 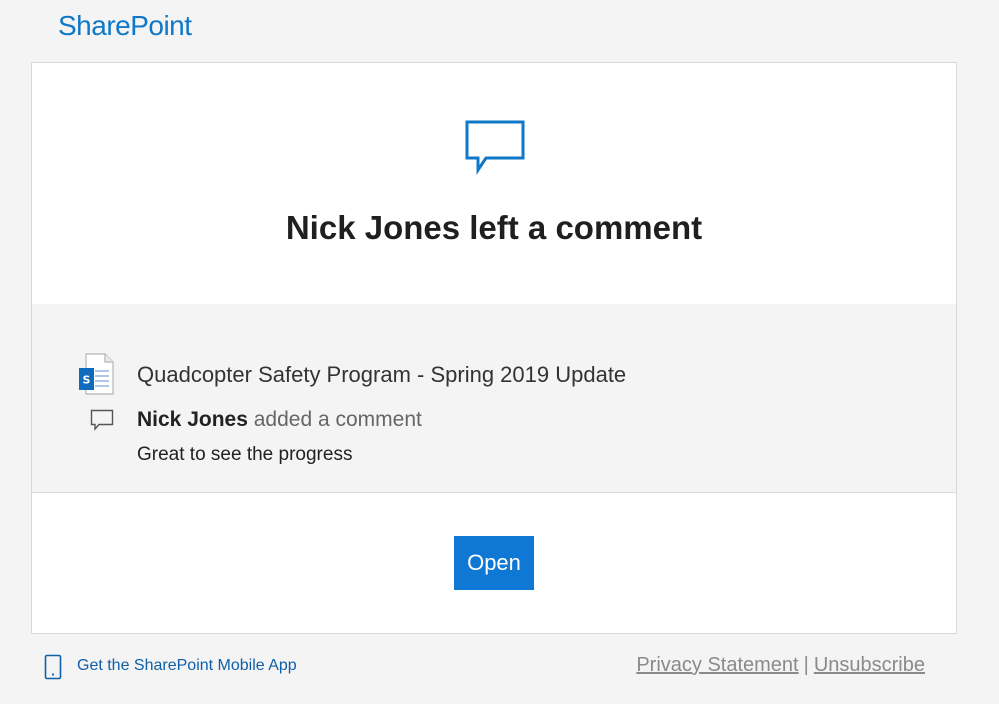 I want to click on comment-header: Nick Jones added a comment, so click(x=279, y=420).